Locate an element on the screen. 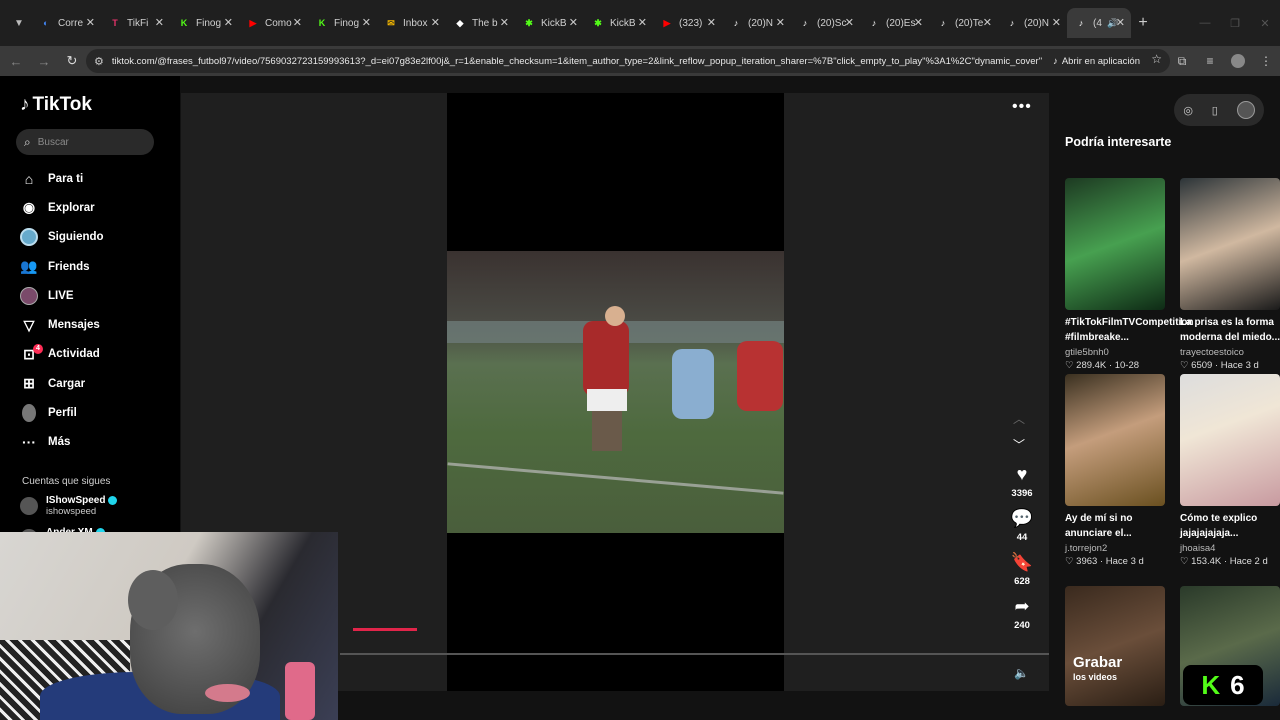  share-button: ➦ 240 is located at coordinates (1022, 613).